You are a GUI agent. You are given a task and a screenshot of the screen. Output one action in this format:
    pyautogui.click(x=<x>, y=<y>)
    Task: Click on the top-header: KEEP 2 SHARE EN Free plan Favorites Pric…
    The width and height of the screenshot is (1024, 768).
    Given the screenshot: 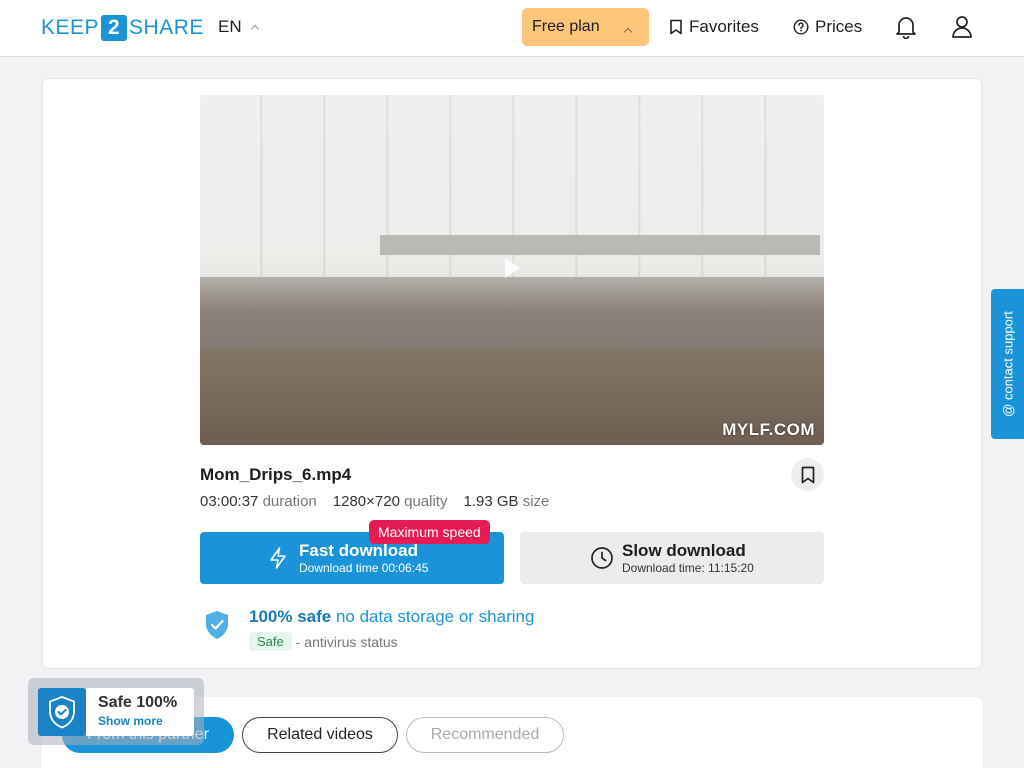 What is the action you would take?
    pyautogui.click(x=512, y=28)
    